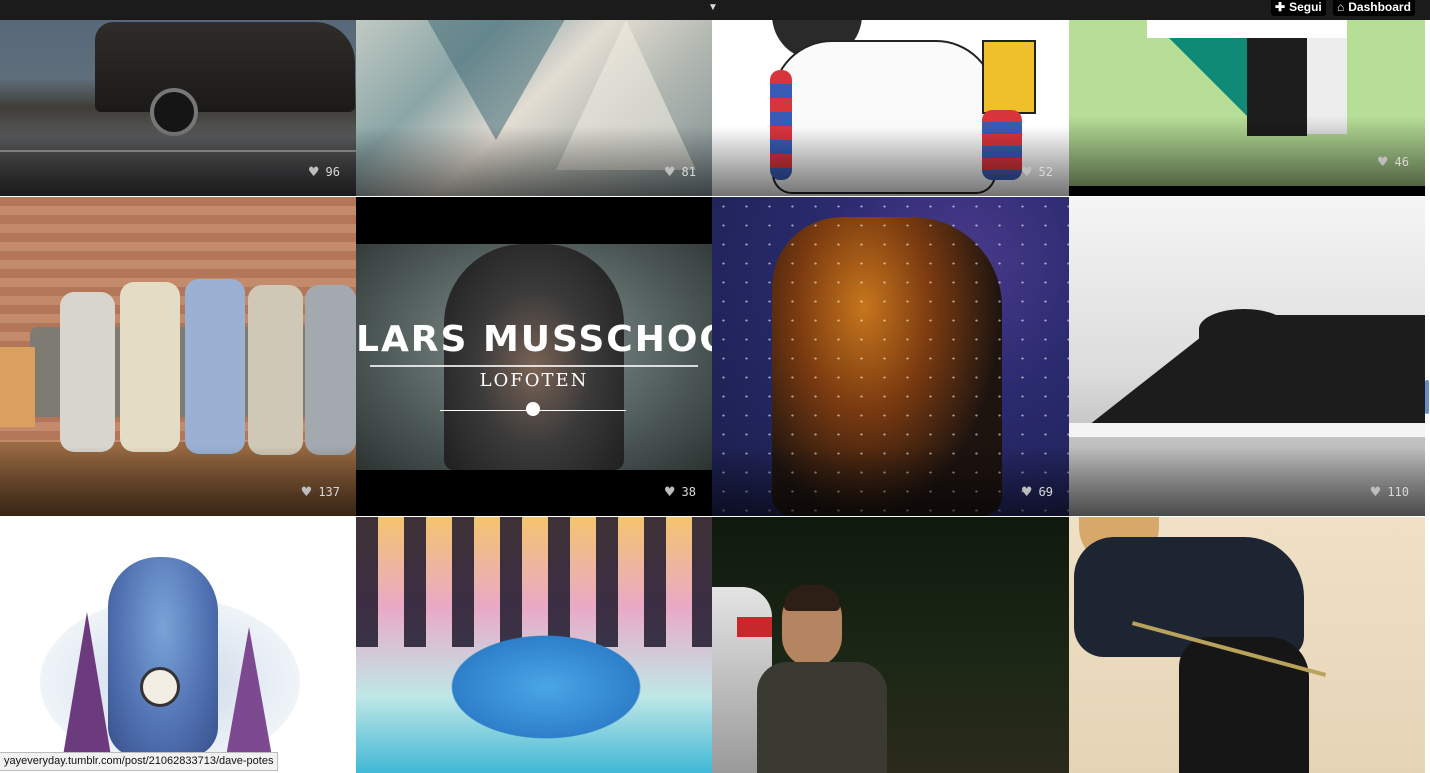 The width and height of the screenshot is (1430, 773). Describe the element at coordinates (534, 366) in the screenshot. I see `divider` at that location.